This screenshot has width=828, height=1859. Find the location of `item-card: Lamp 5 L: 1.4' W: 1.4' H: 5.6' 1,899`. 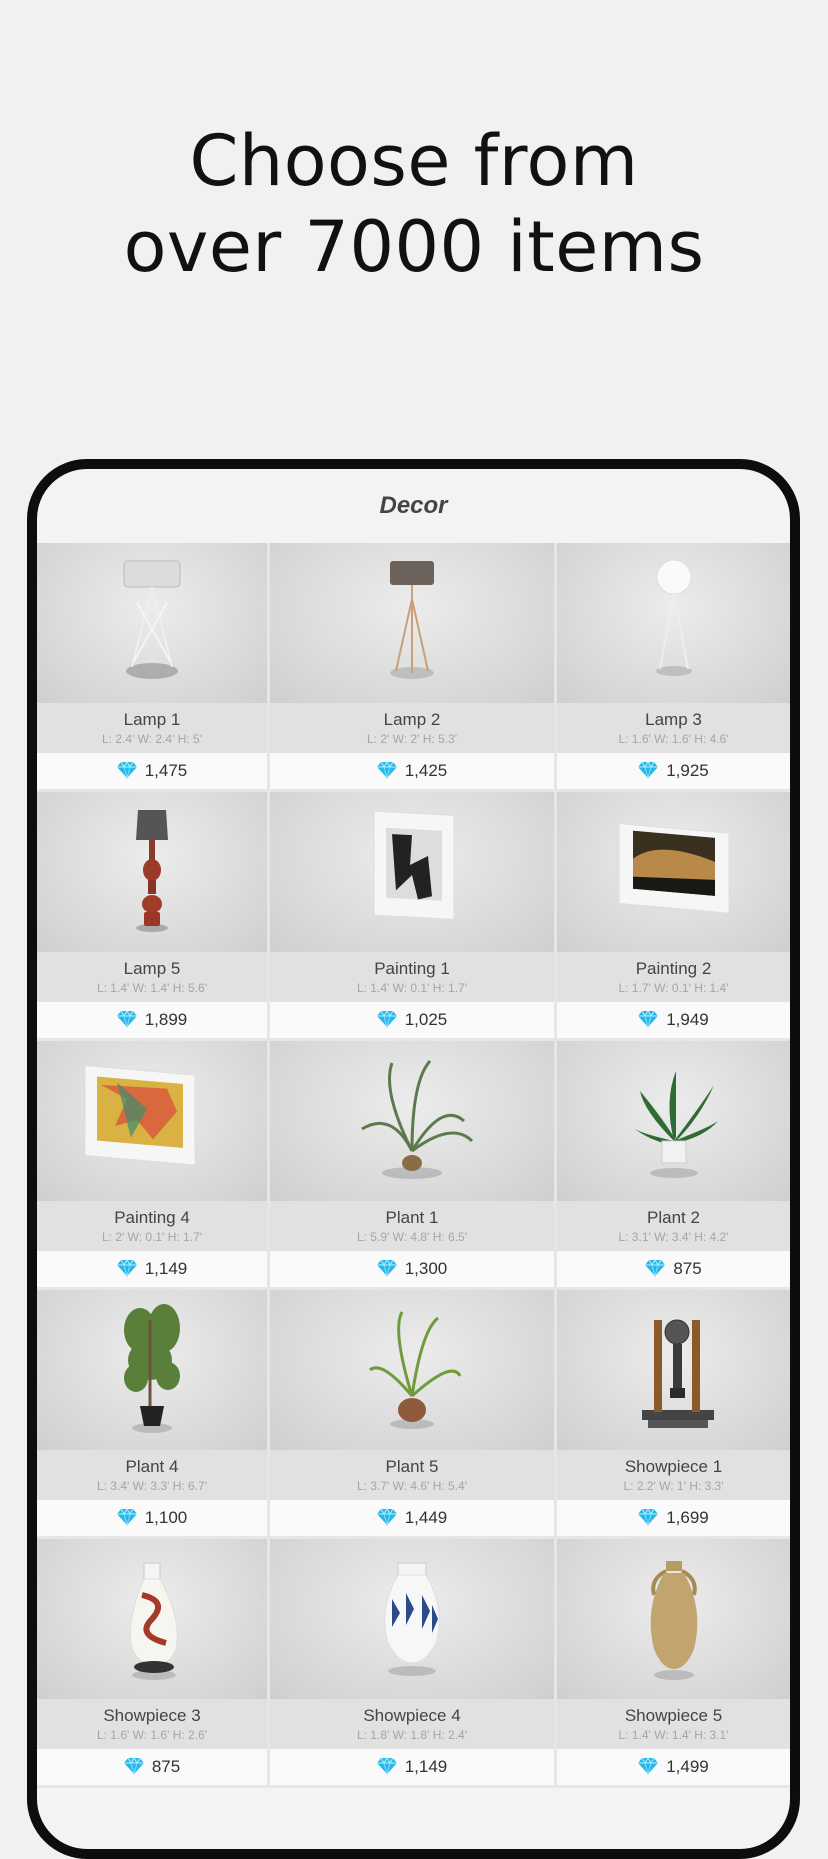

item-card: Lamp 5 L: 1.4' W: 1.4' H: 5.6' 1,899 is located at coordinates (153, 916).